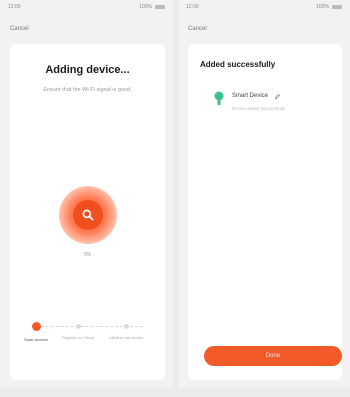  I want to click on scanning-pulse, so click(87, 215).